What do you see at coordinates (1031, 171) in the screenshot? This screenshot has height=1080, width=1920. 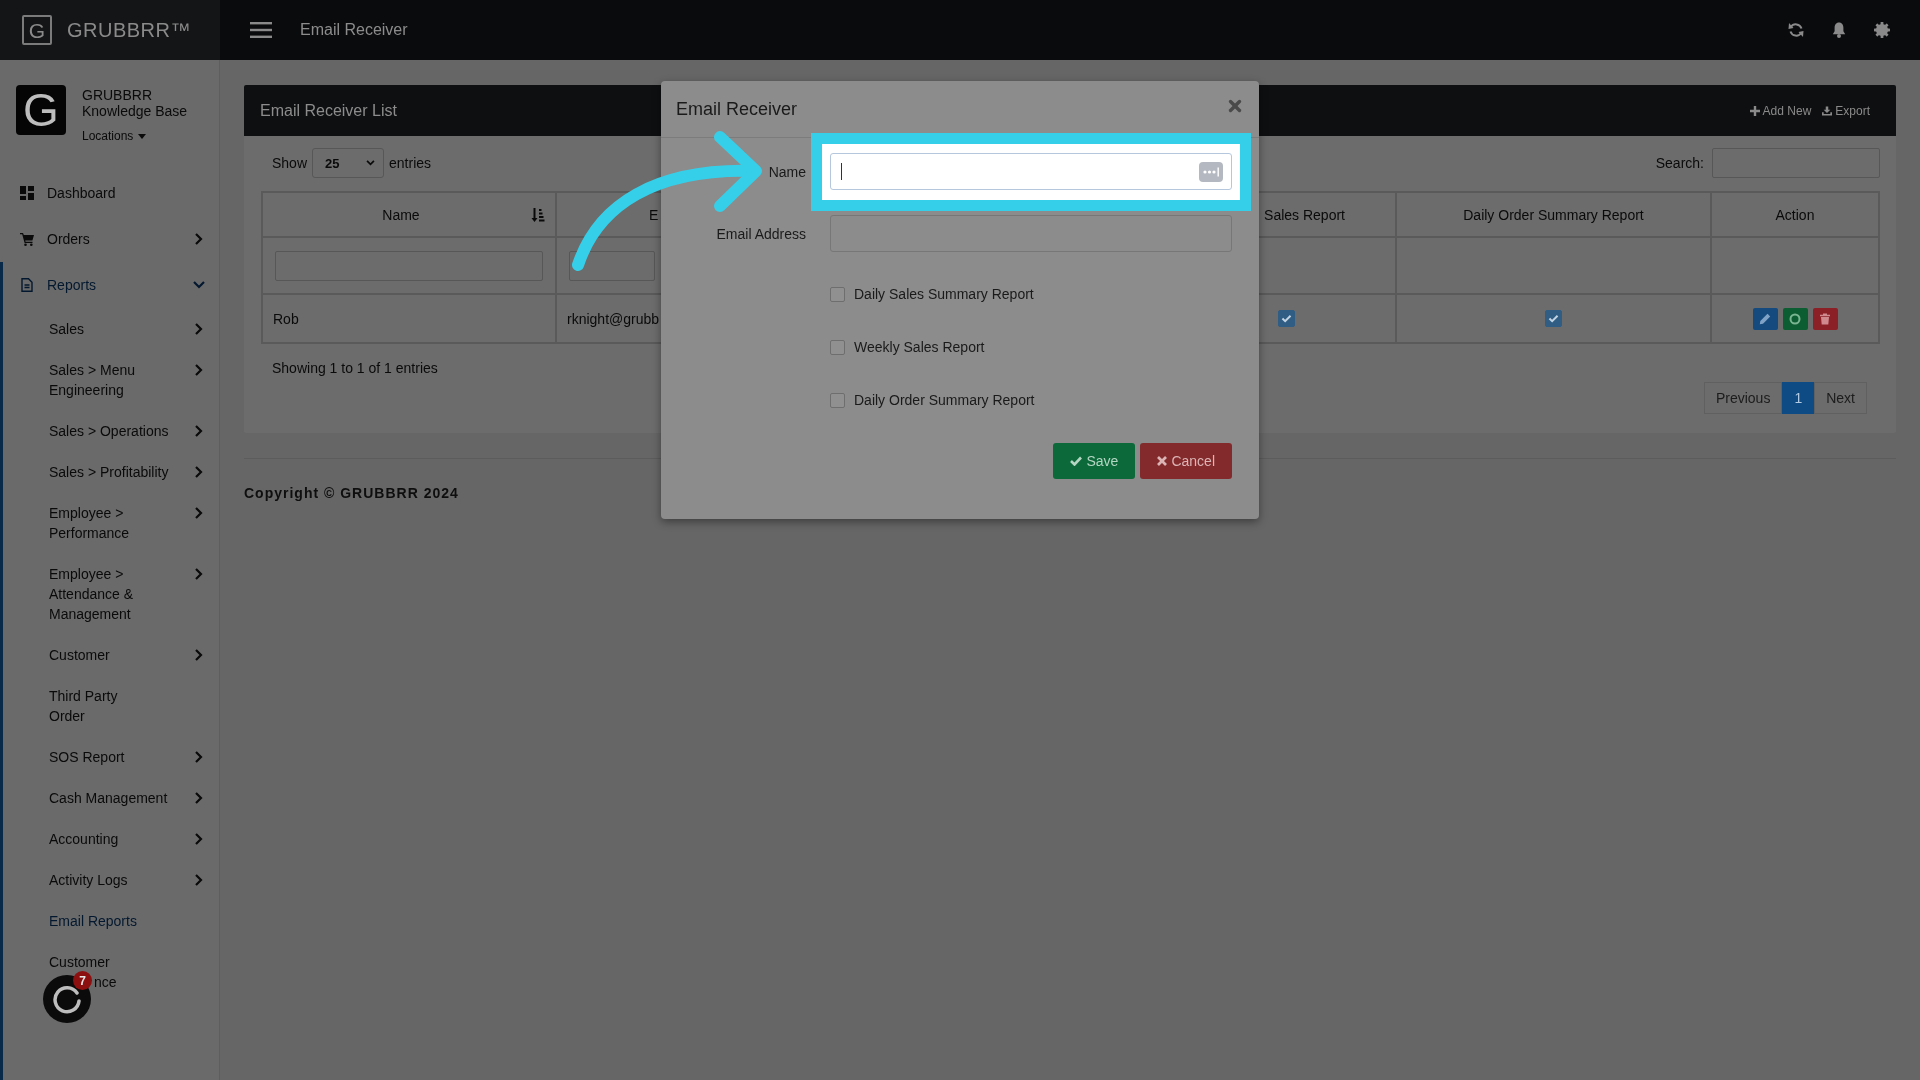 I see `text-field` at bounding box center [1031, 171].